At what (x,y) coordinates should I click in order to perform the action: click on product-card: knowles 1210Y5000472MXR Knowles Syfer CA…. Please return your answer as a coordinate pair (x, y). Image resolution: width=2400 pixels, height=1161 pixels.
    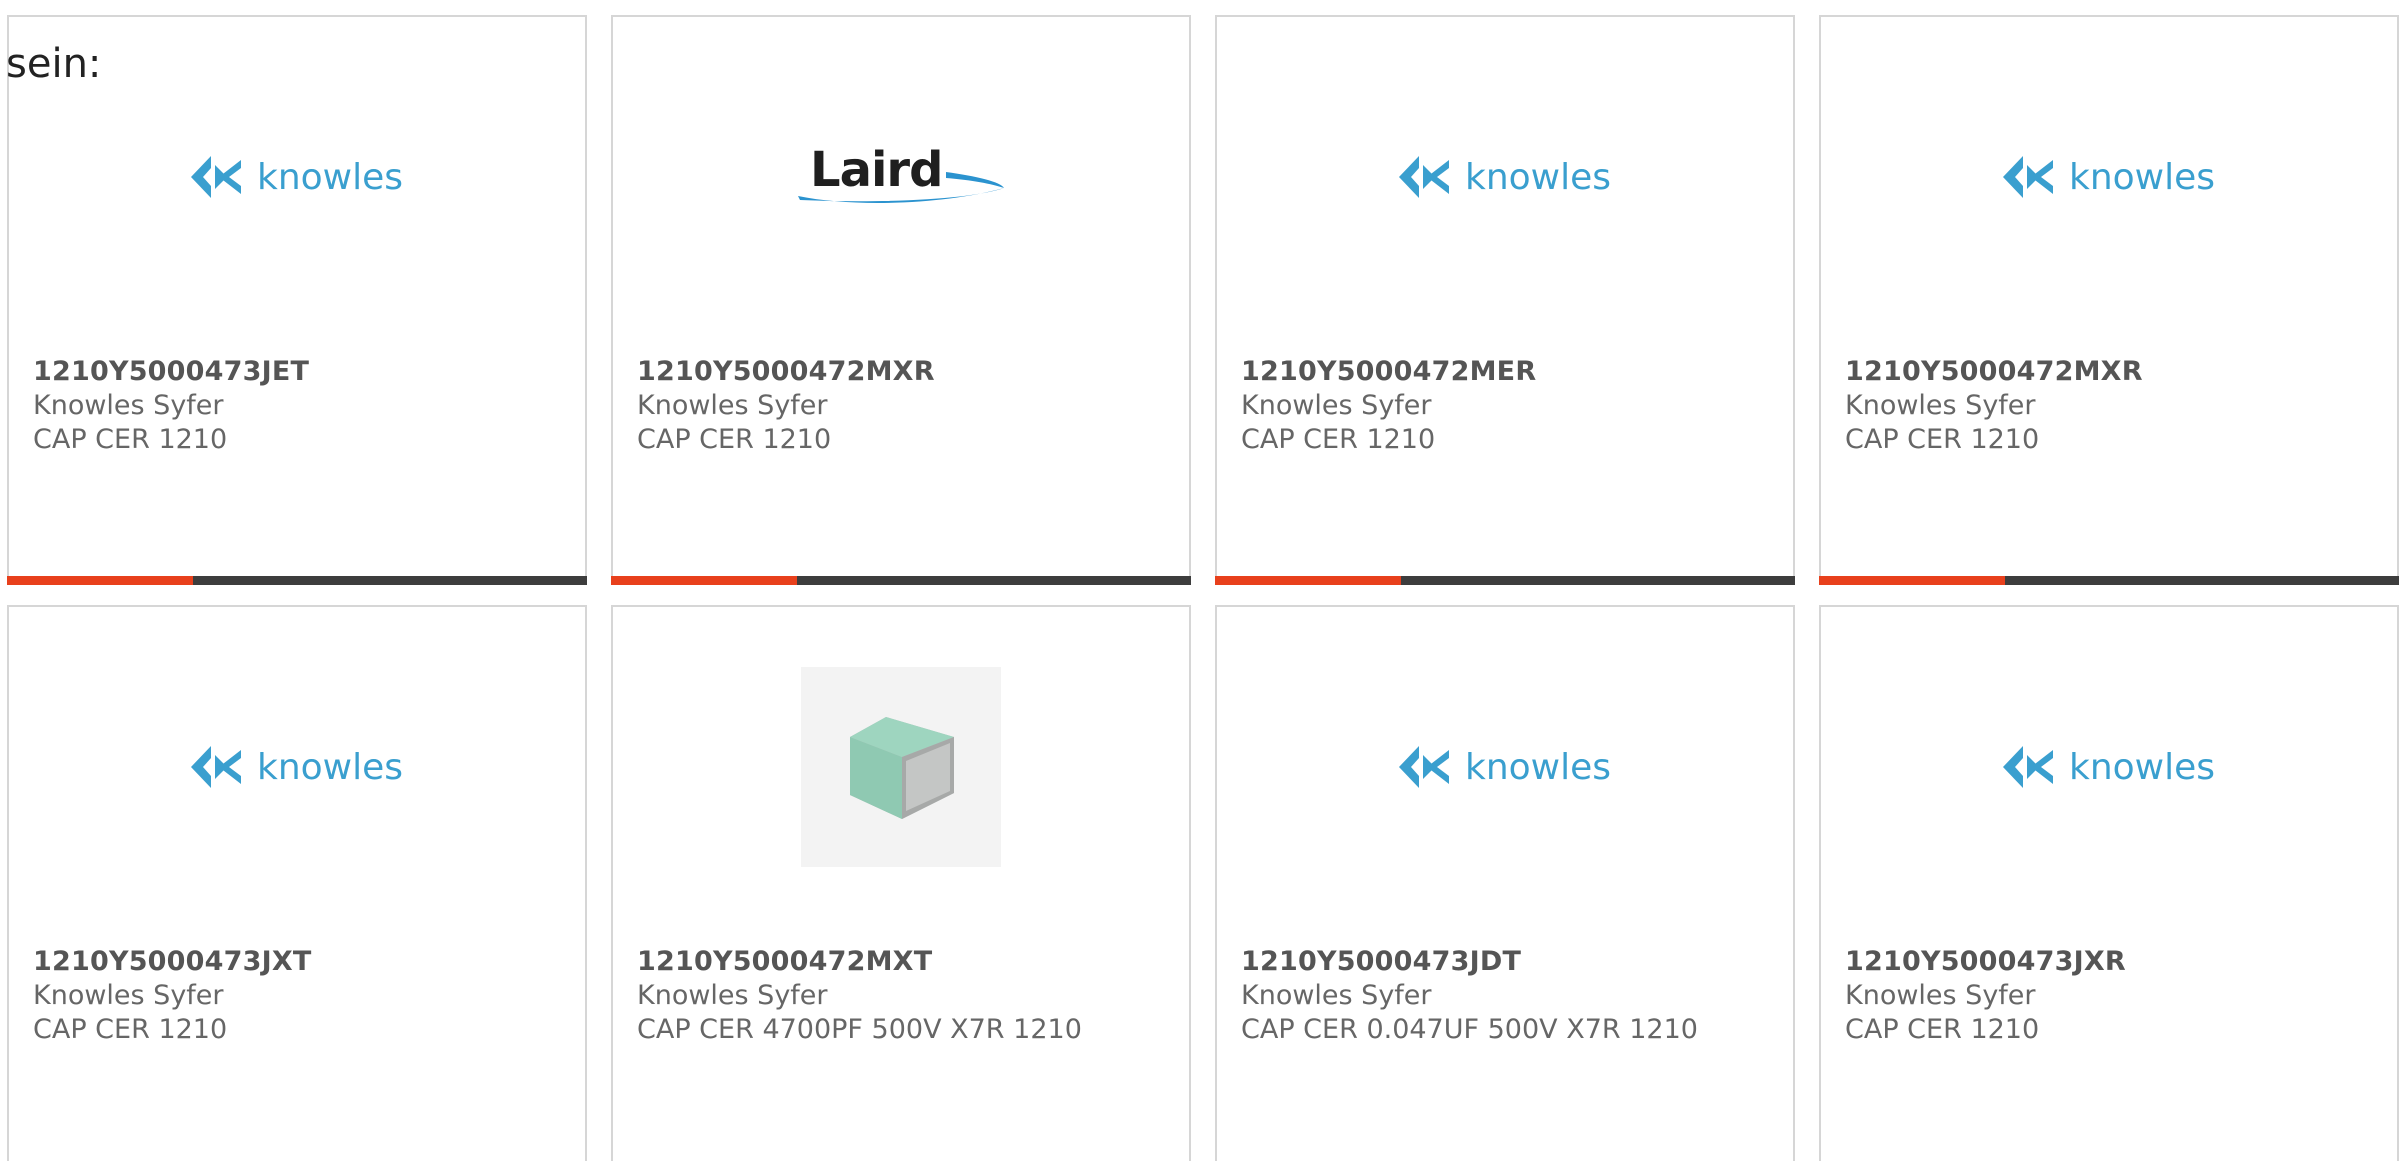
    Looking at the image, I should click on (2109, 300).